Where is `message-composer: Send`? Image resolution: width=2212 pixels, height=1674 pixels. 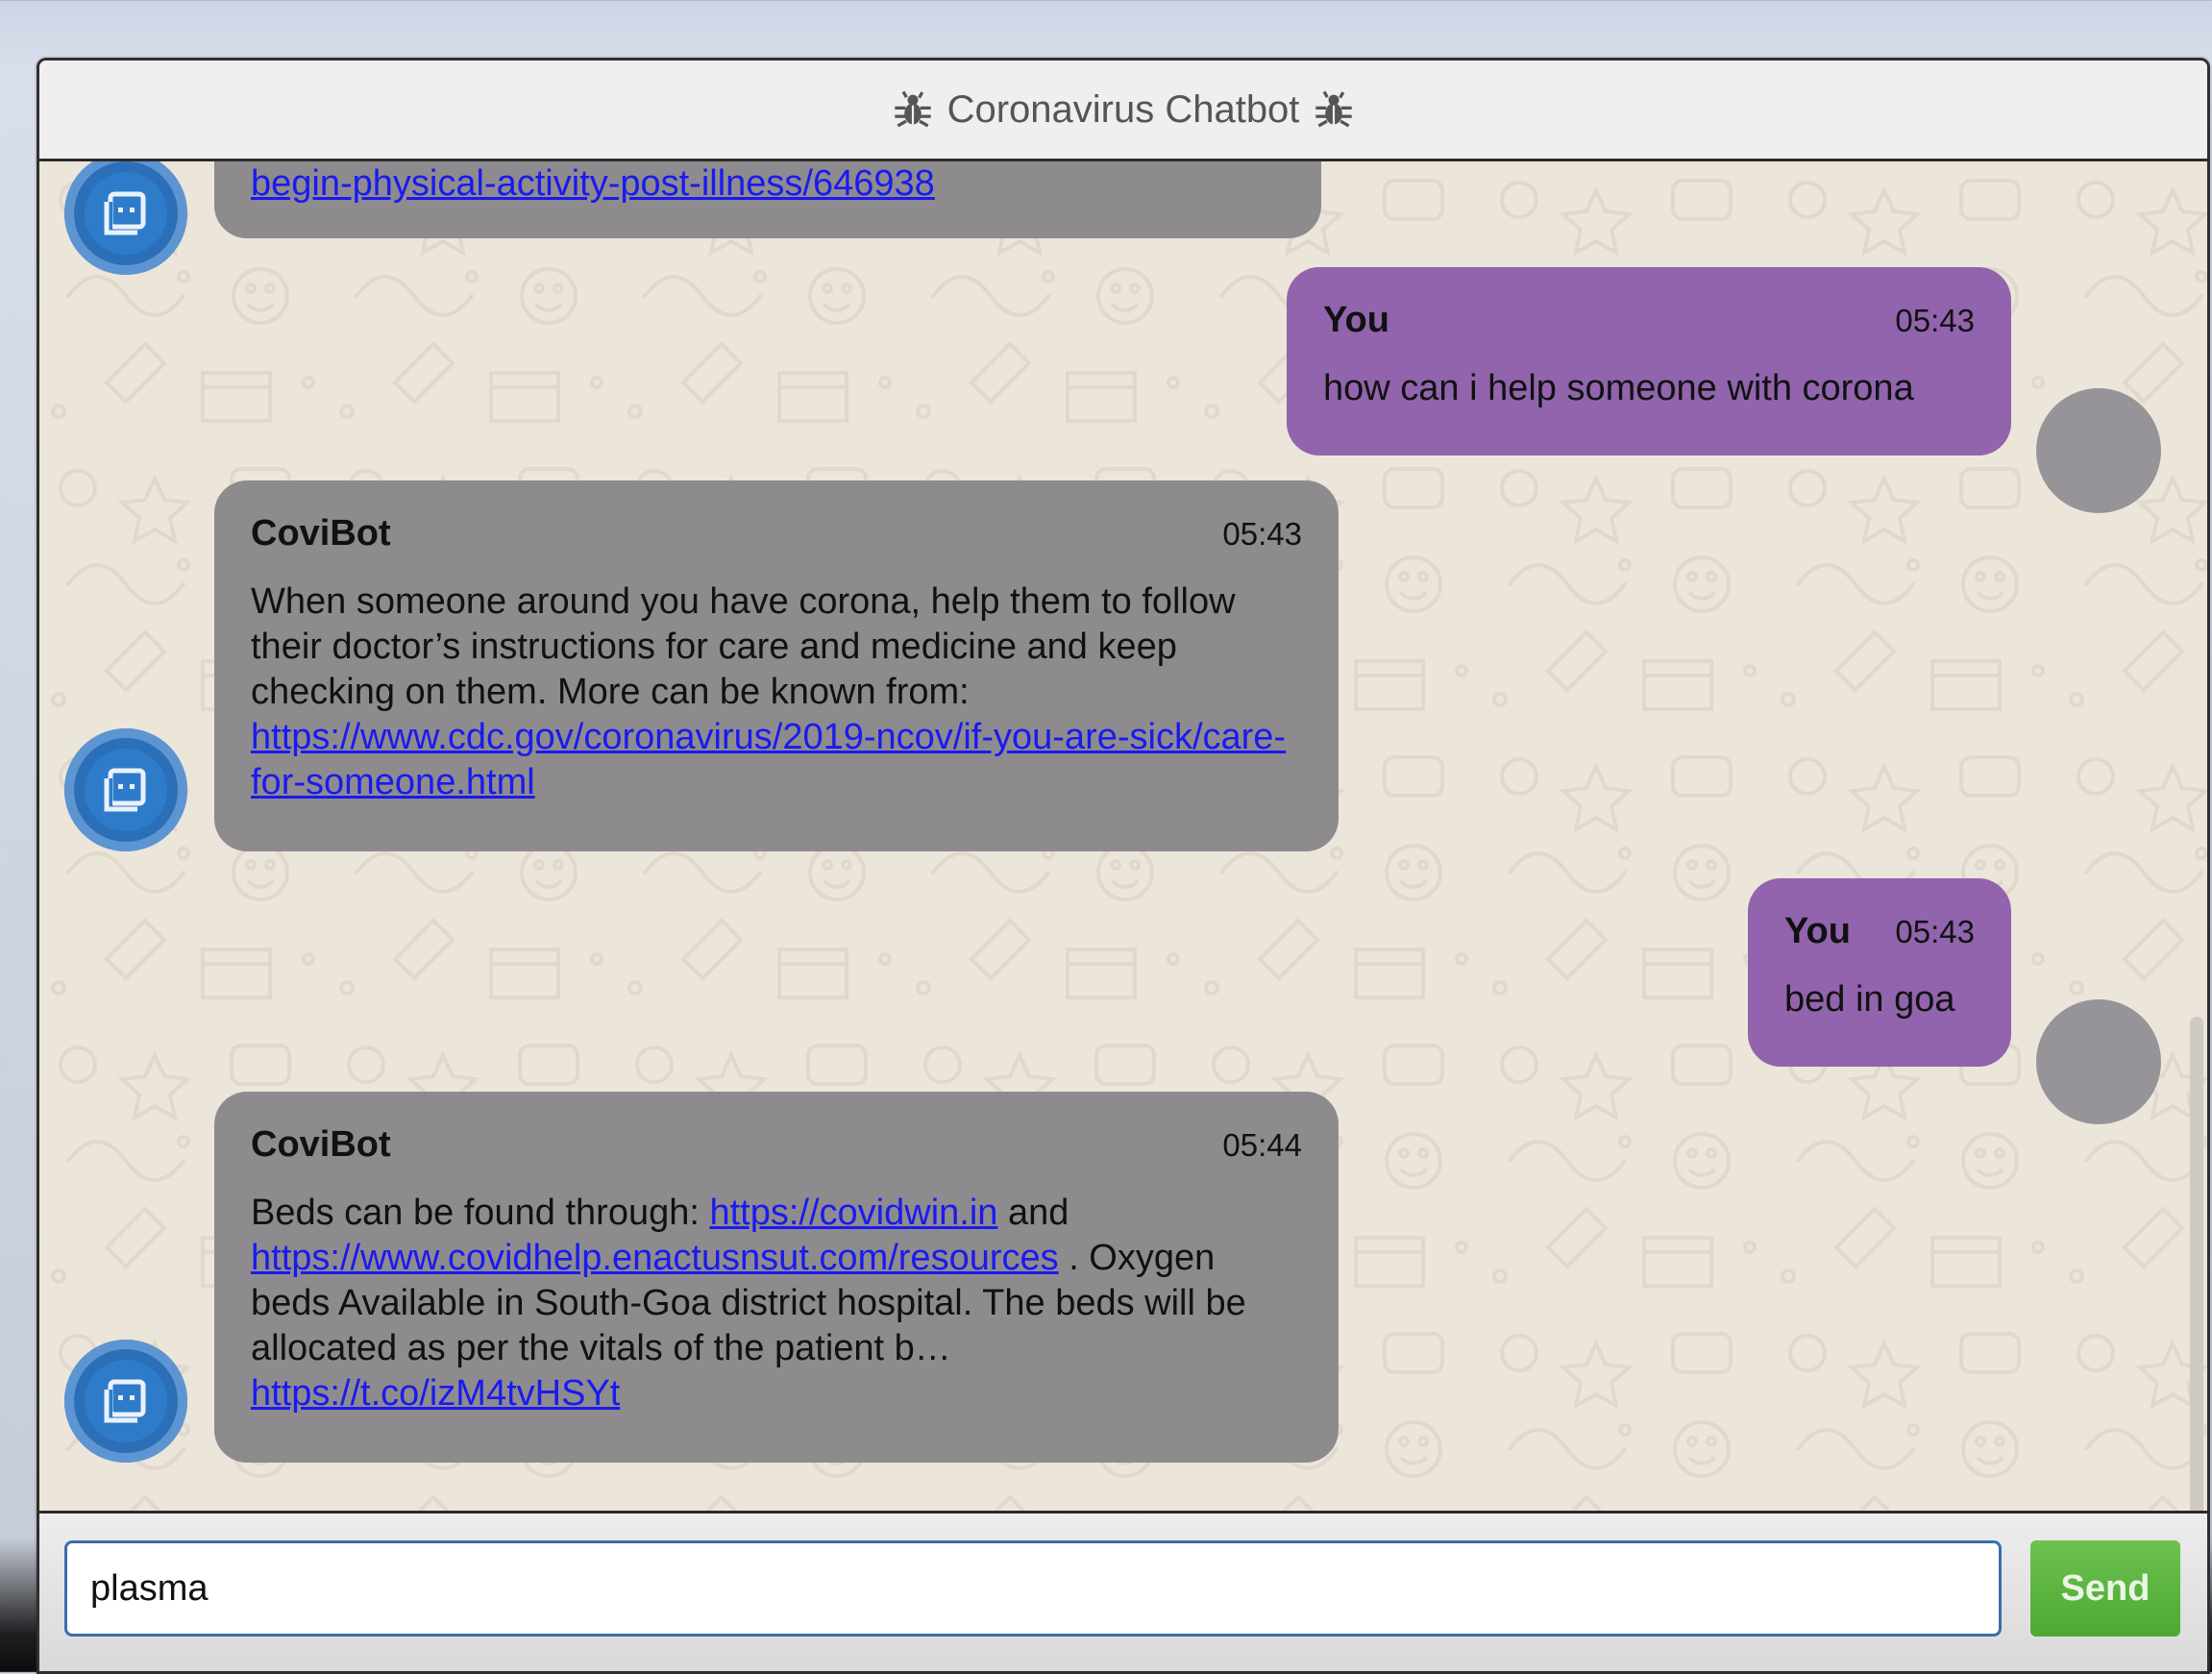 message-composer: Send is located at coordinates (1123, 1591).